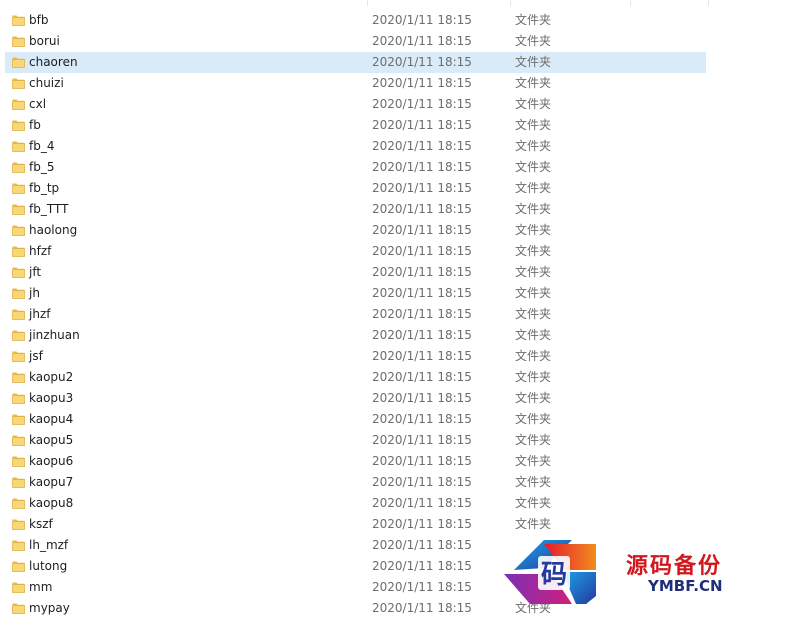  Describe the element at coordinates (355, 188) in the screenshot. I see `file-row: fb_tp 2020/1/11 18:15 文件夹` at that location.